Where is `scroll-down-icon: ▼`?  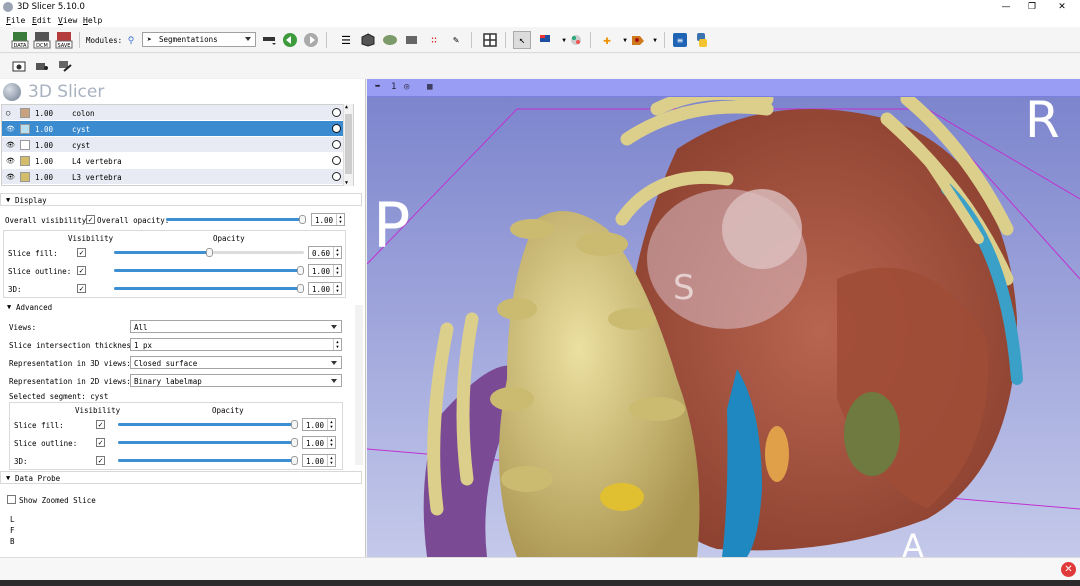 scroll-down-icon: ▼ is located at coordinates (346, 183).